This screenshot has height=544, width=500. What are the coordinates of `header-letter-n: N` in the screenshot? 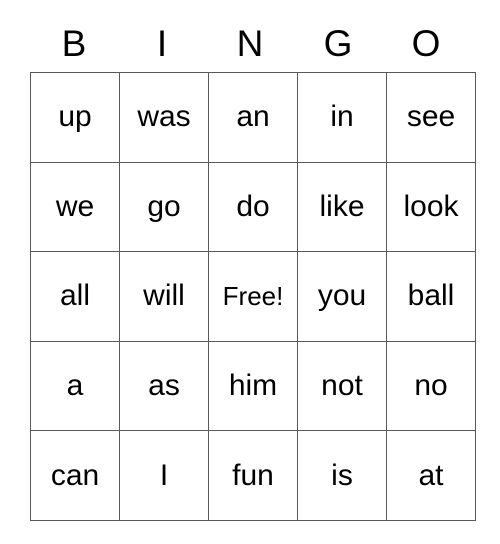 It's located at (250, 43).